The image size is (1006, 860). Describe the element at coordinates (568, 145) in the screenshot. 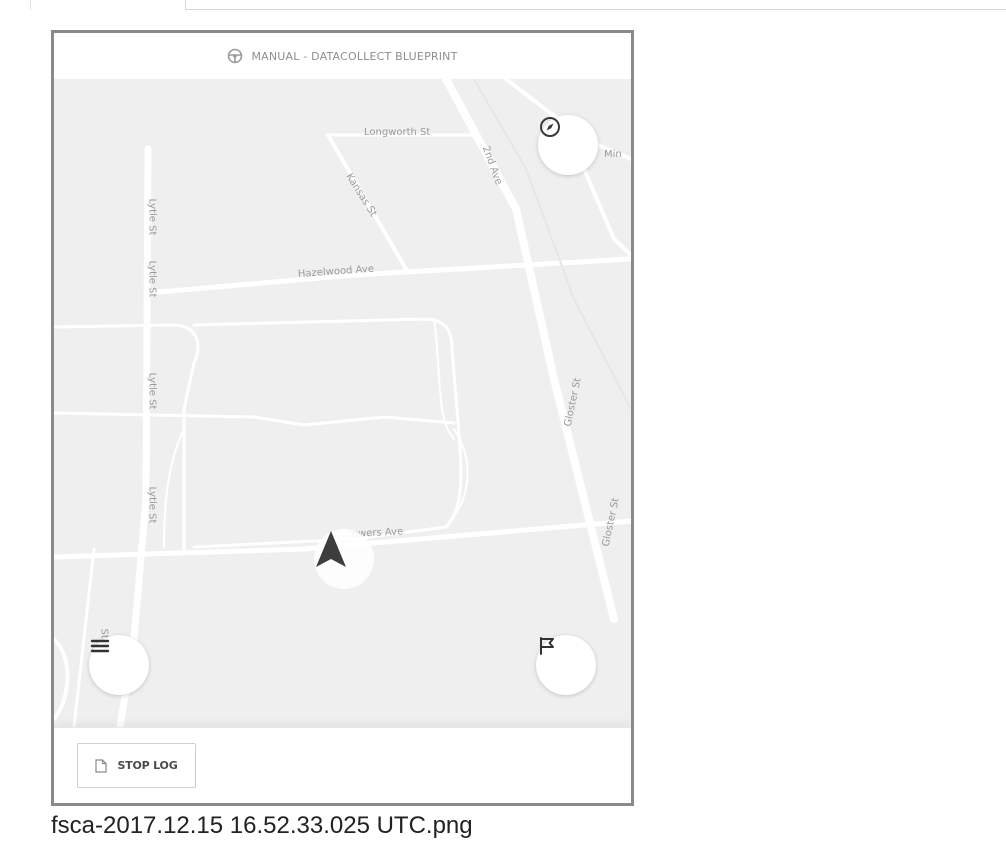

I see `compass-button` at that location.